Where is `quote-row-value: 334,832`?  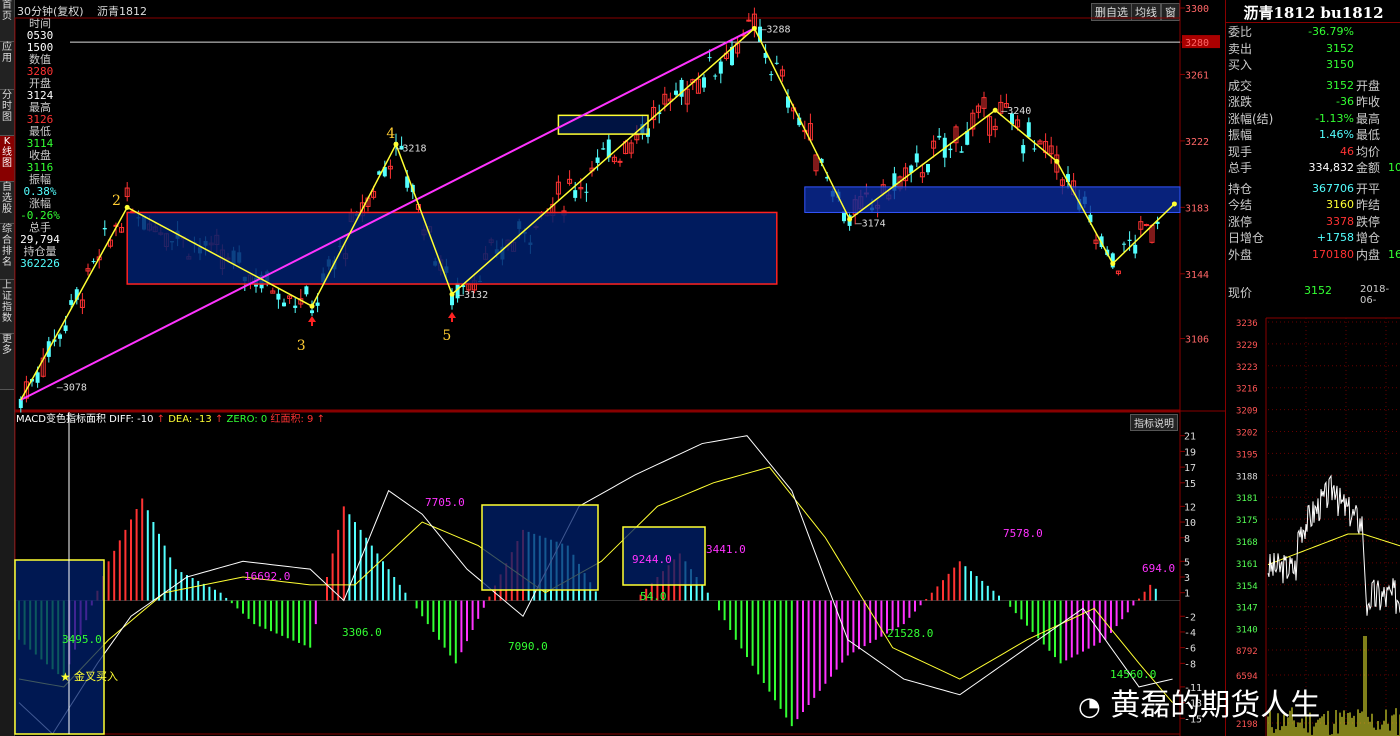
quote-row-value: 334,832 is located at coordinates (1331, 167).